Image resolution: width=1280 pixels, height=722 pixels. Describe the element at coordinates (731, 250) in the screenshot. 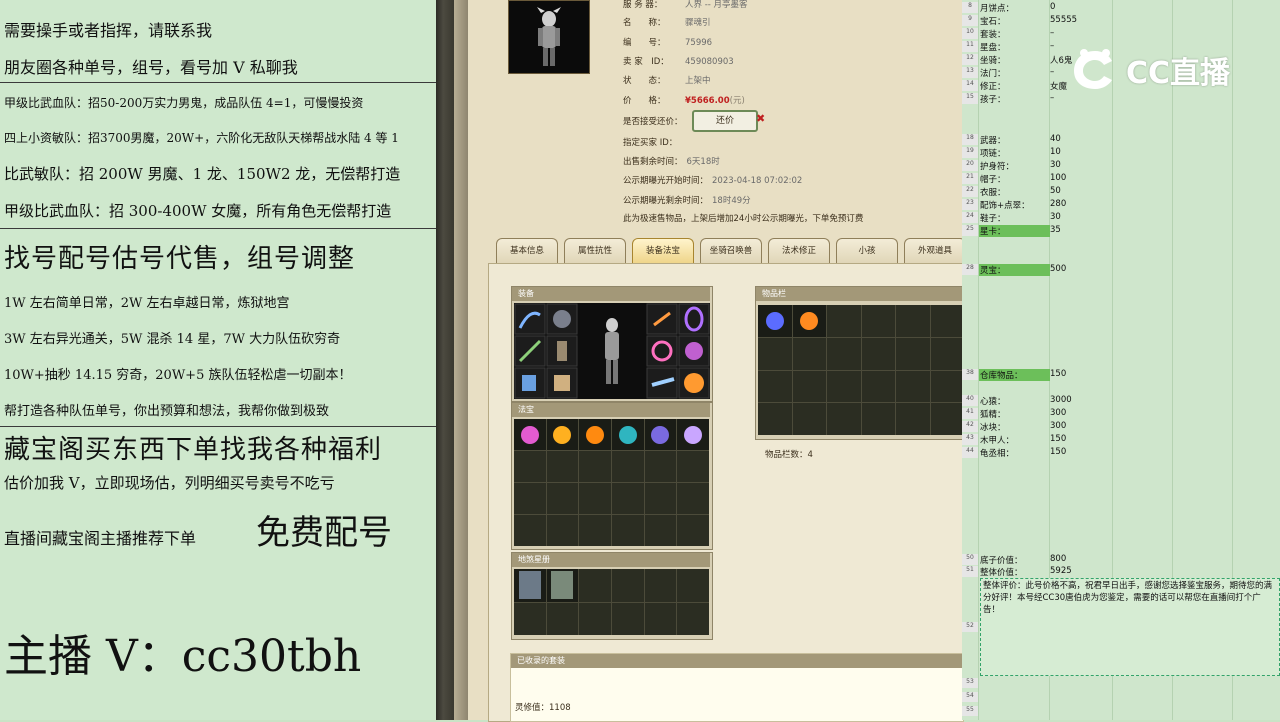

I see `tab-mounts: 坐骑召唤兽` at that location.